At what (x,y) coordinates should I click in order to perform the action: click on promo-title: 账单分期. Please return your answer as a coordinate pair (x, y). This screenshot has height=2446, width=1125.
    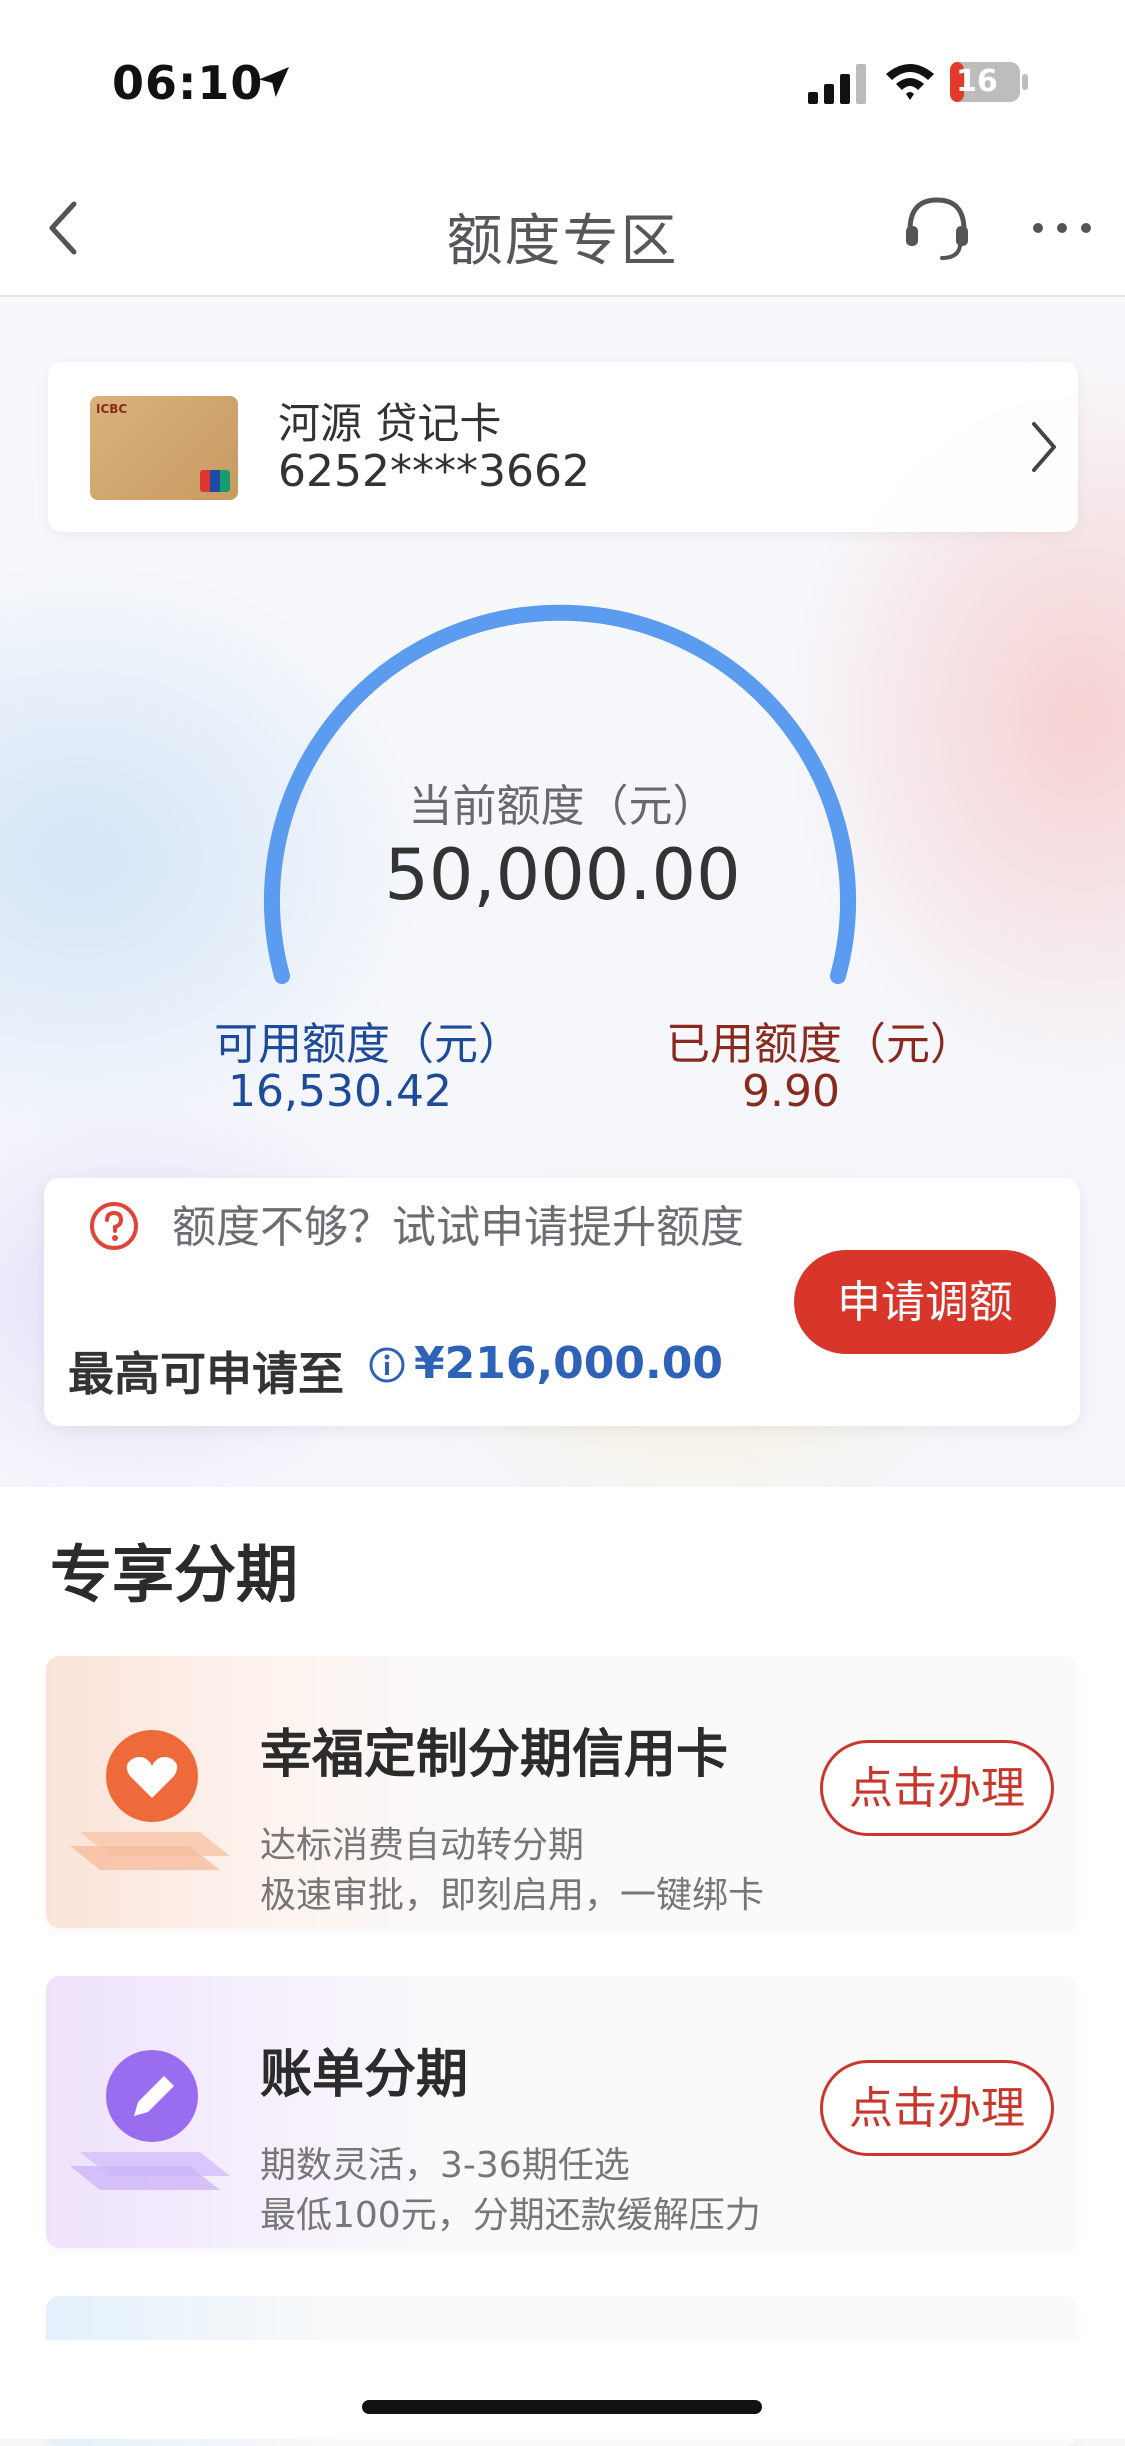
    Looking at the image, I should click on (364, 2075).